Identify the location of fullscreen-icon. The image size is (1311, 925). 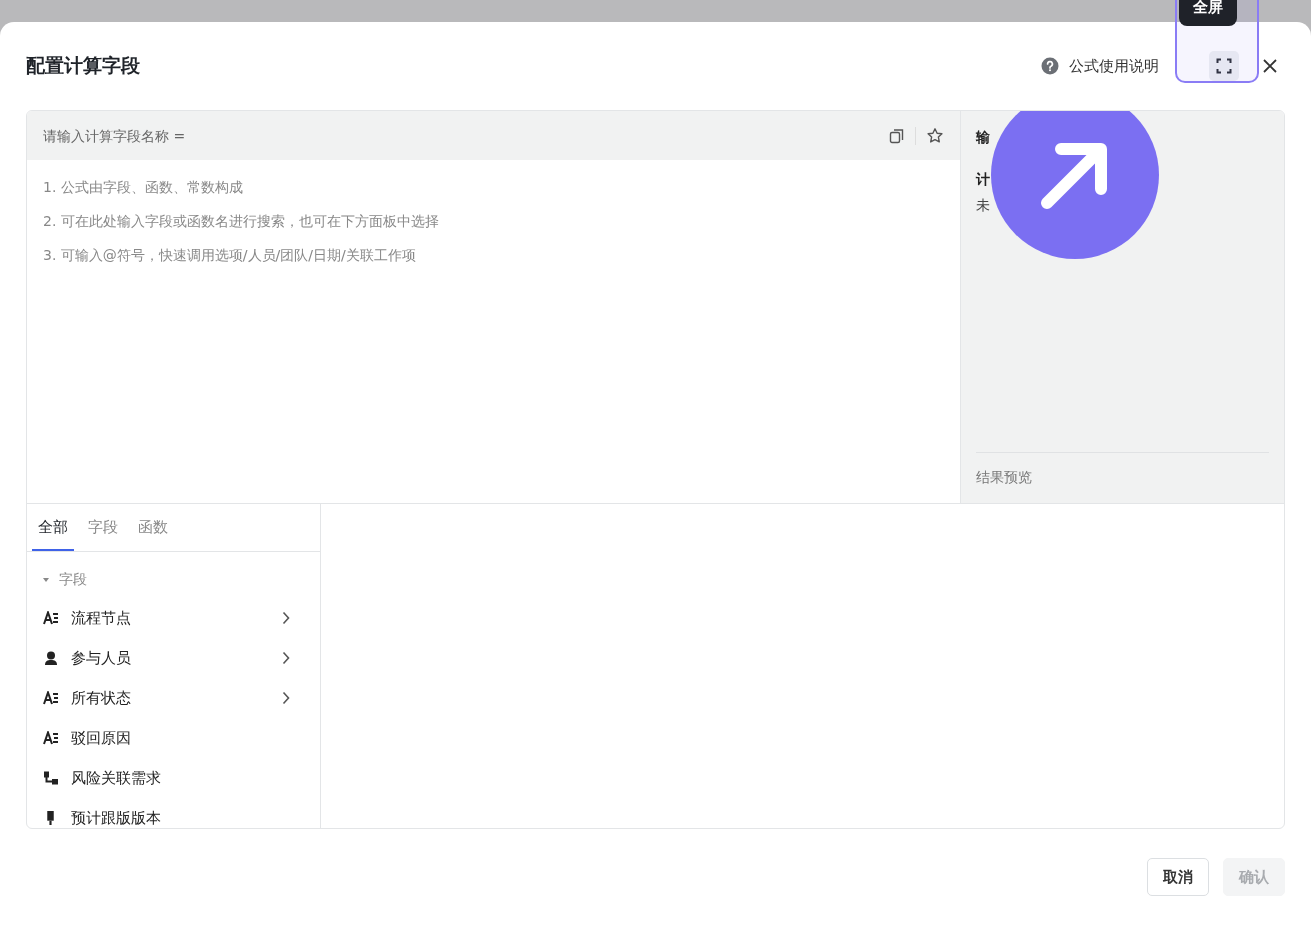
(1224, 66).